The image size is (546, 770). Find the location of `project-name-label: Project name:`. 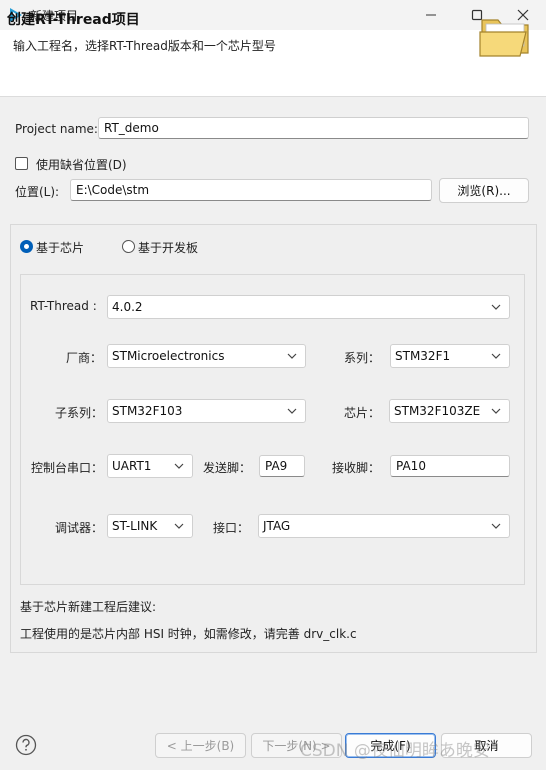

project-name-label: Project name: is located at coordinates (56, 129).